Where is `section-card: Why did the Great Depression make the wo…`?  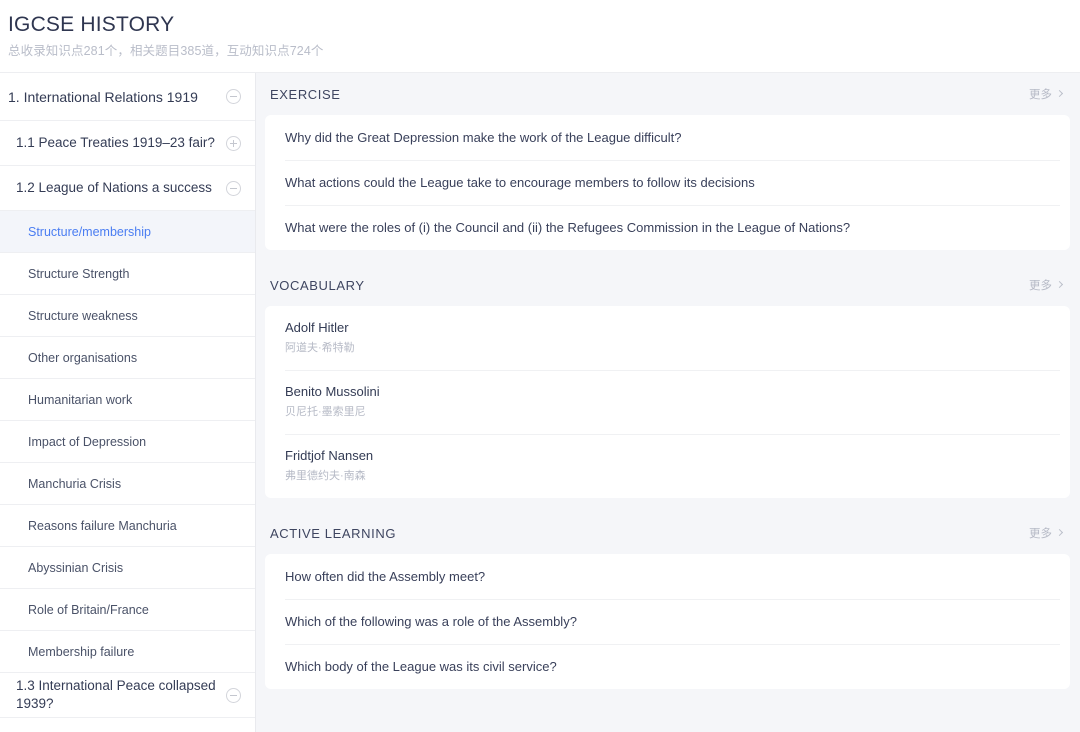 section-card: Why did the Great Depression make the wo… is located at coordinates (667, 182).